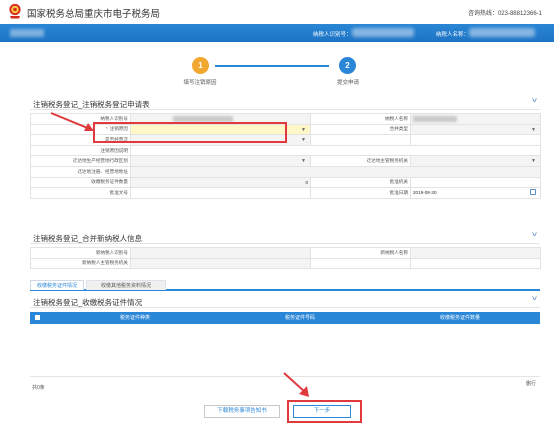  What do you see at coordinates (94, 14) in the screenshot?
I see `site-title: 国家税务总局重庆市电子税务局` at bounding box center [94, 14].